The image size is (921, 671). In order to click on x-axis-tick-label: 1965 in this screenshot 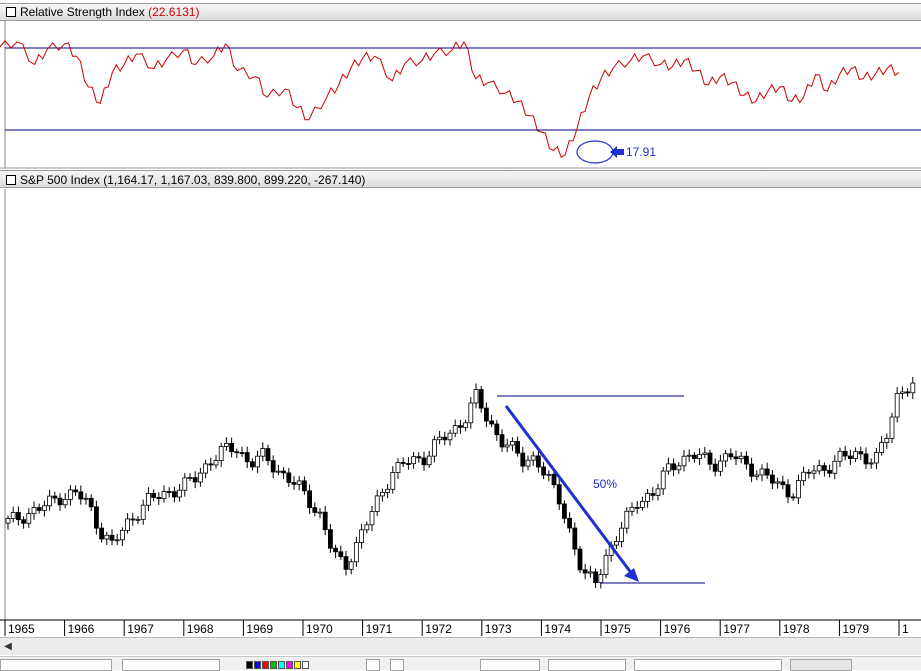, I will do `click(21, 629)`.